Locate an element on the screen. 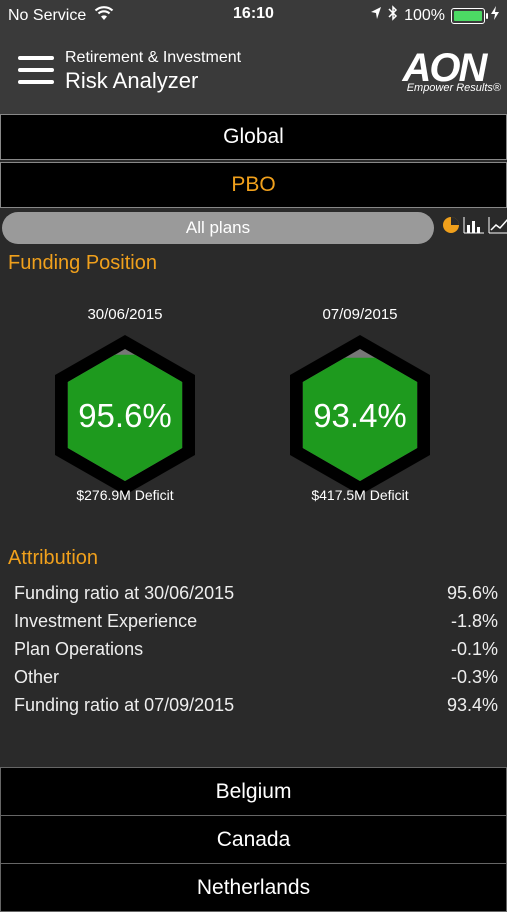 The height and width of the screenshot is (912, 507). menu-button is located at coordinates (36, 70).